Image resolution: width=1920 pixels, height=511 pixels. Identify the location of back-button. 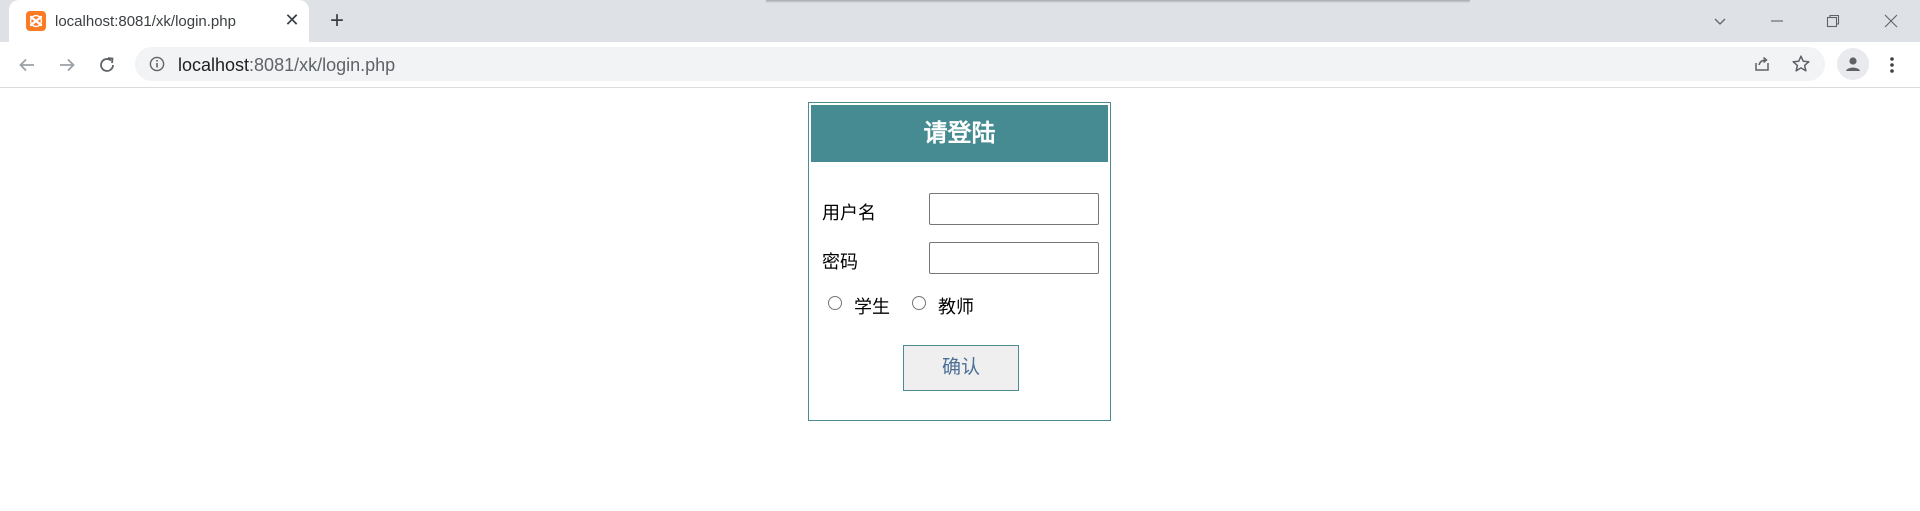
(27, 65).